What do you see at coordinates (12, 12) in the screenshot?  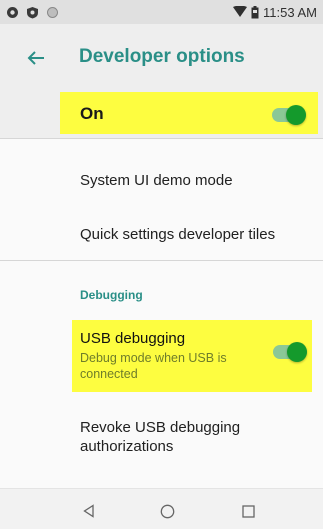 I see `circle-notification-icon` at bounding box center [12, 12].